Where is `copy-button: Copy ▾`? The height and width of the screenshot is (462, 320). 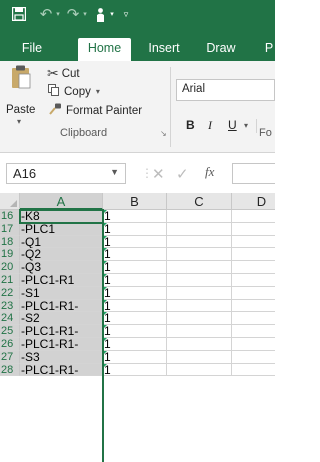
copy-button: Copy ▾ is located at coordinates (74, 91).